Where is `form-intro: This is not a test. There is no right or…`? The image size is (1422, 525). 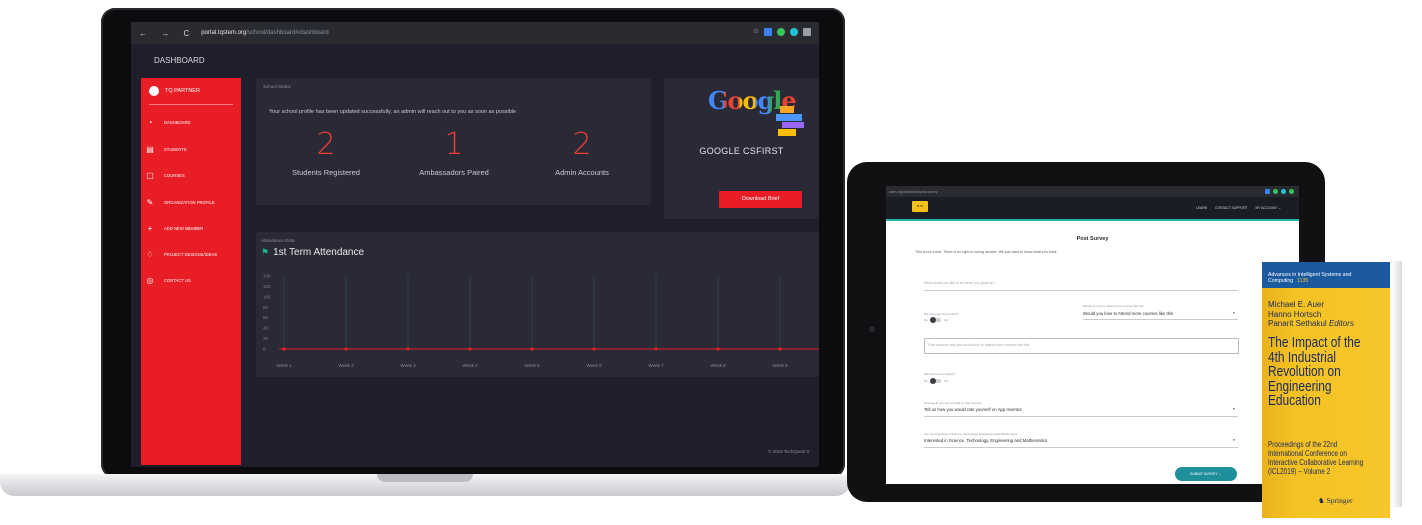
form-intro: This is not a test. There is no right or… is located at coordinates (986, 252).